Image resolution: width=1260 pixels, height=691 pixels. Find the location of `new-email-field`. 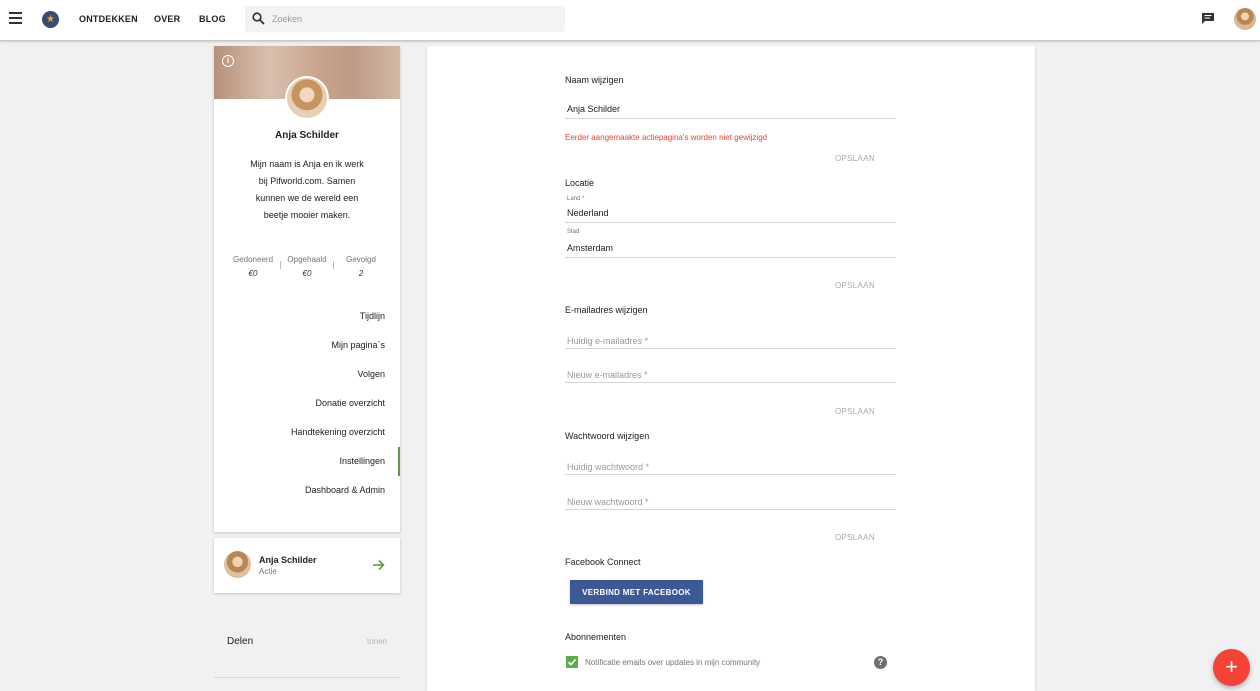

new-email-field is located at coordinates (730, 375).